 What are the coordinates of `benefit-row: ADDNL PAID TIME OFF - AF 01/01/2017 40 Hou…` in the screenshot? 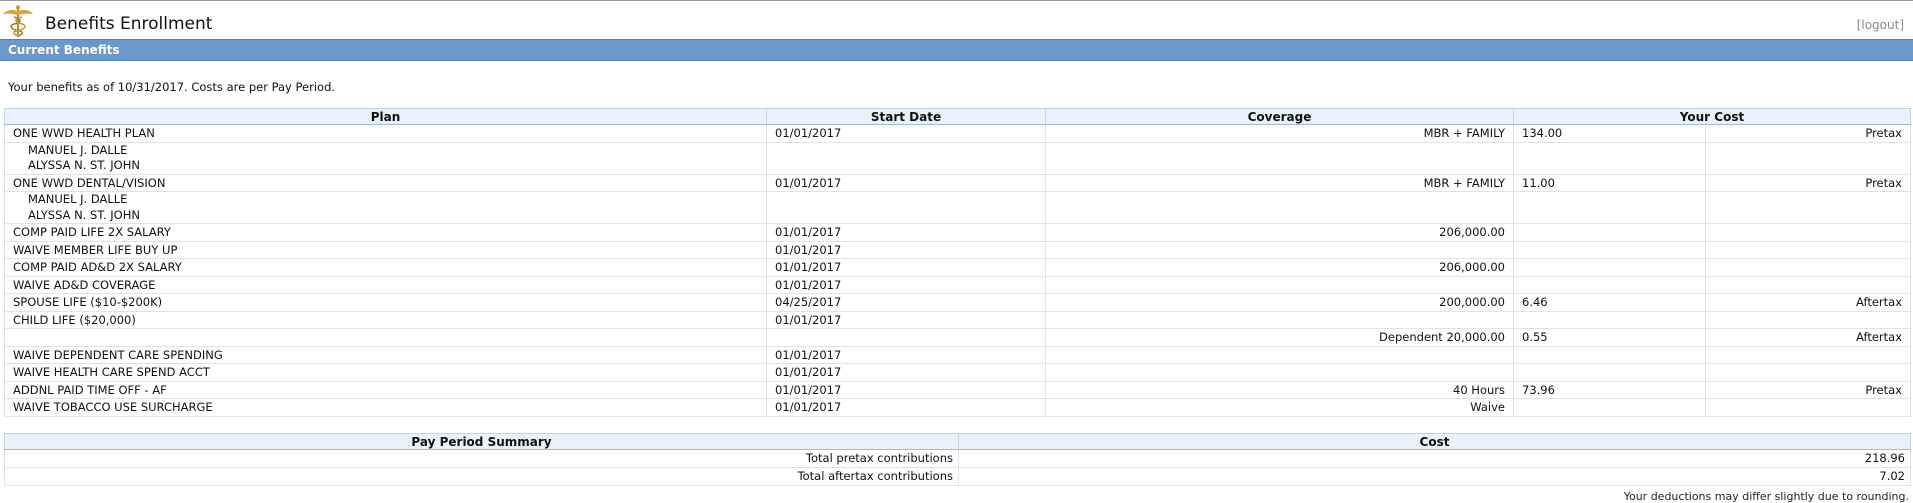 It's located at (957, 389).